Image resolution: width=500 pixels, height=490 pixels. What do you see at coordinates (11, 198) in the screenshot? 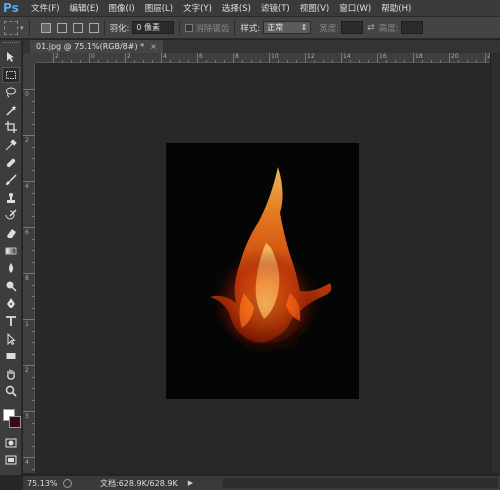
I see `clone-stamp-icon` at bounding box center [11, 198].